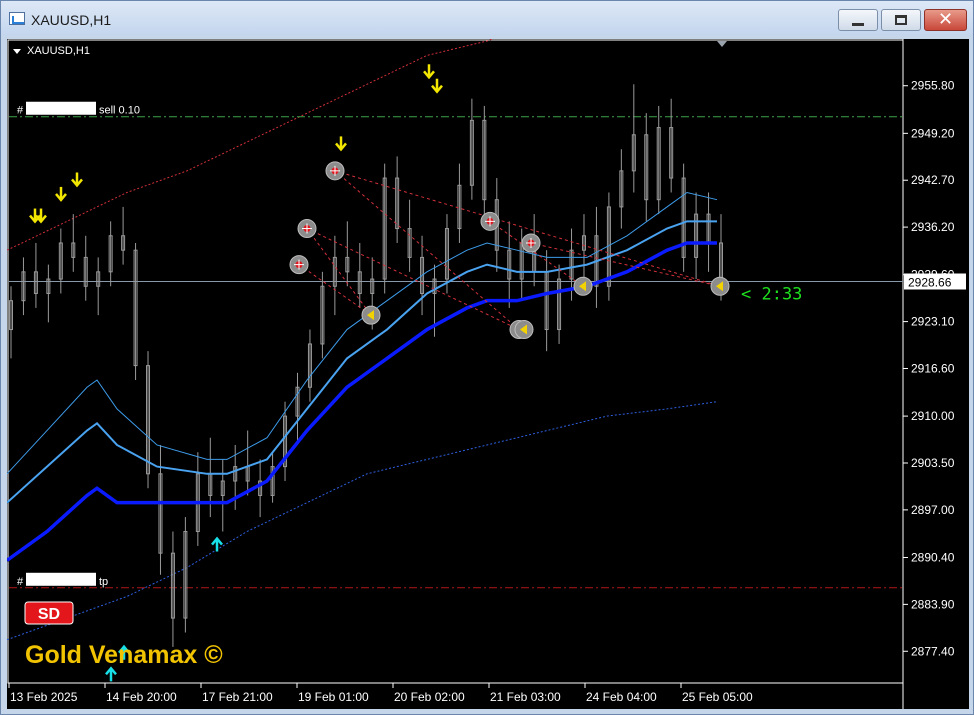  Describe the element at coordinates (333, 697) in the screenshot. I see `x-tick-label: 19 Feb 01:00` at that location.